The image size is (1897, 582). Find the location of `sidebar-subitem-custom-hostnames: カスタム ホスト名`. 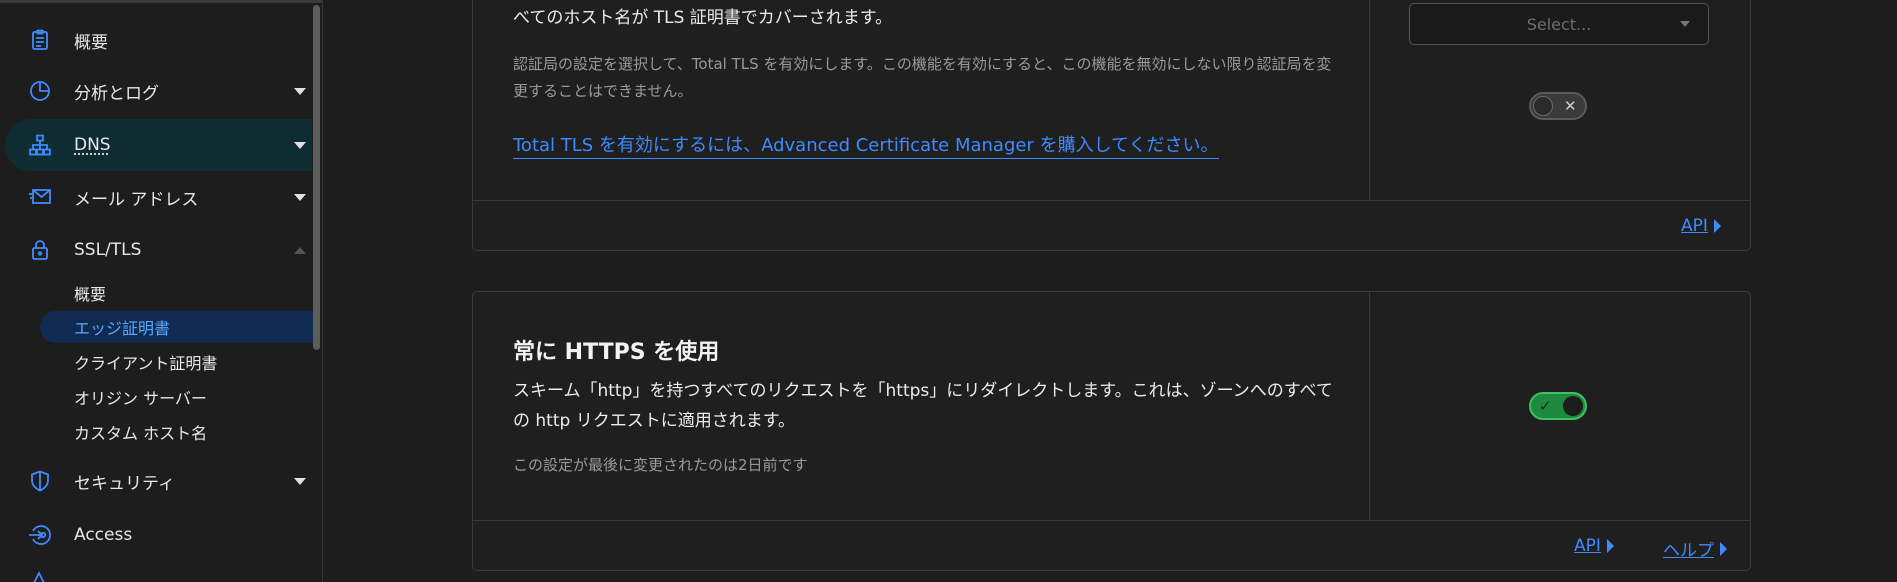

sidebar-subitem-custom-hostnames: カスタム ホスト名 is located at coordinates (178, 432).